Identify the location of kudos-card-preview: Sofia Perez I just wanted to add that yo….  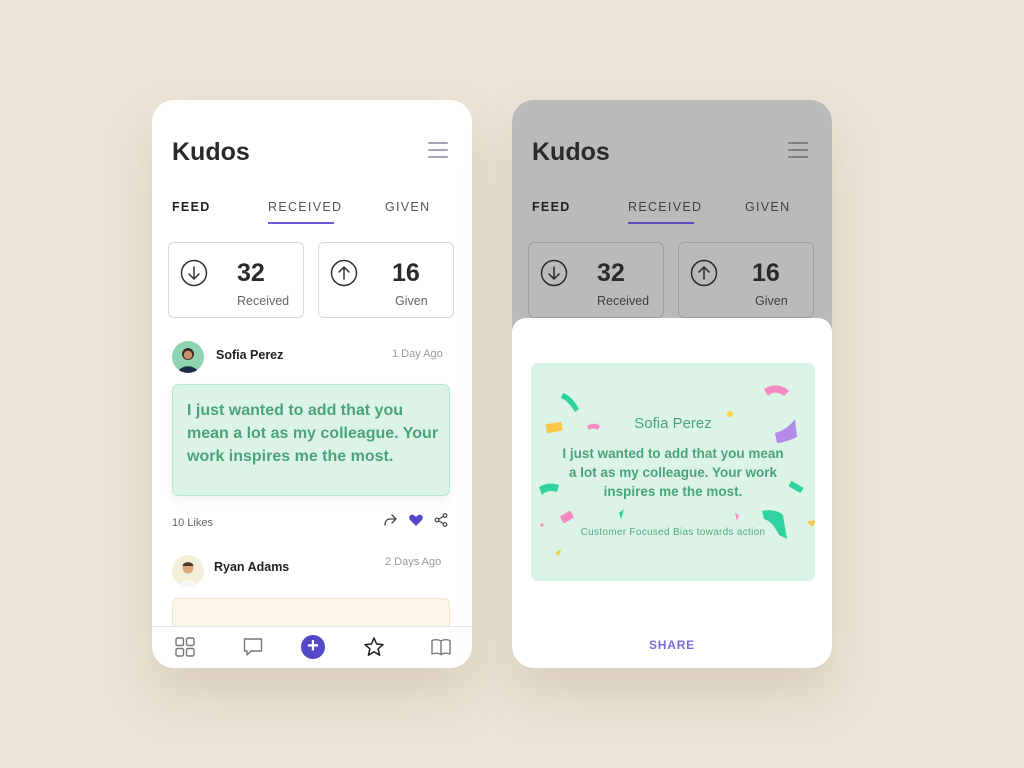
(673, 472).